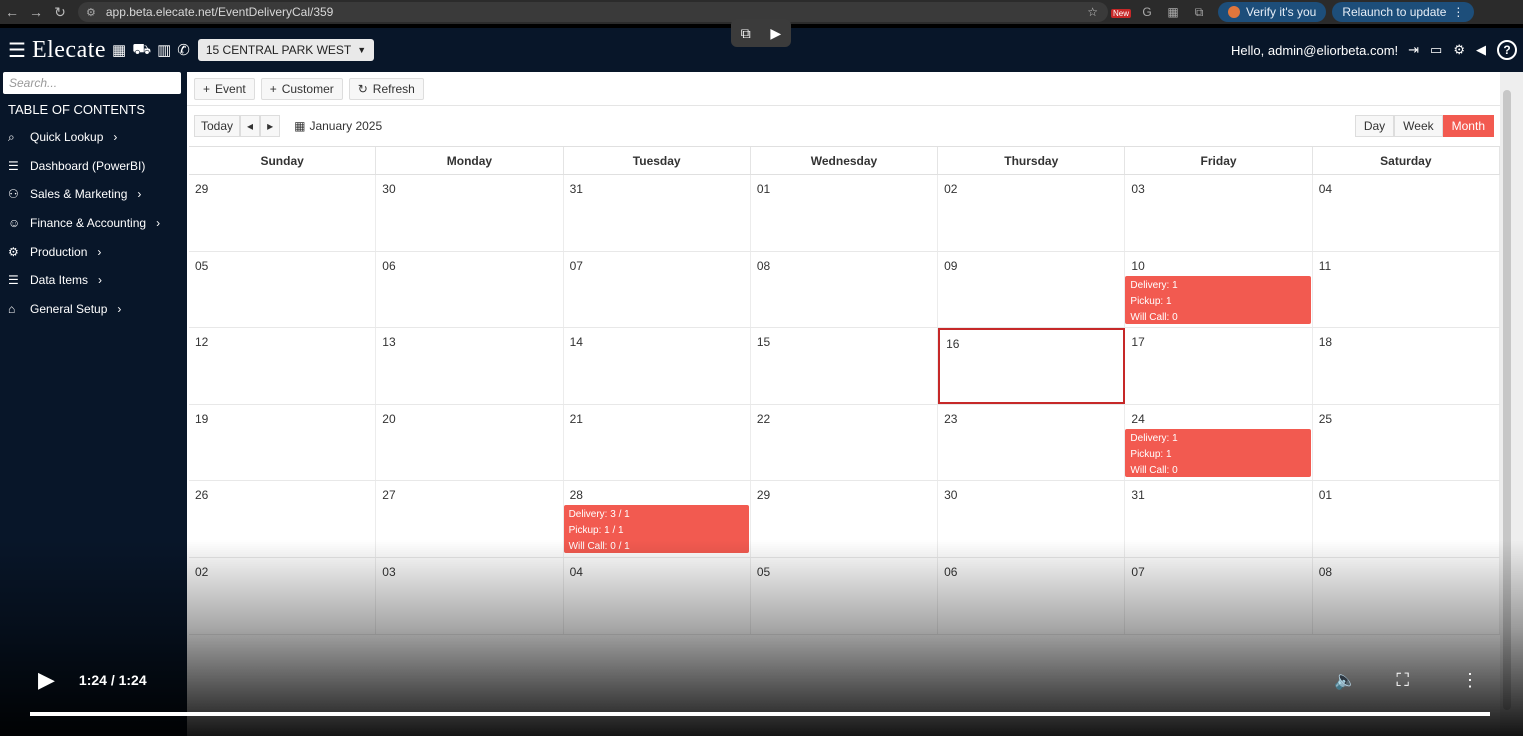 This screenshot has height=736, width=1523. I want to click on day-number: 29, so click(202, 189).